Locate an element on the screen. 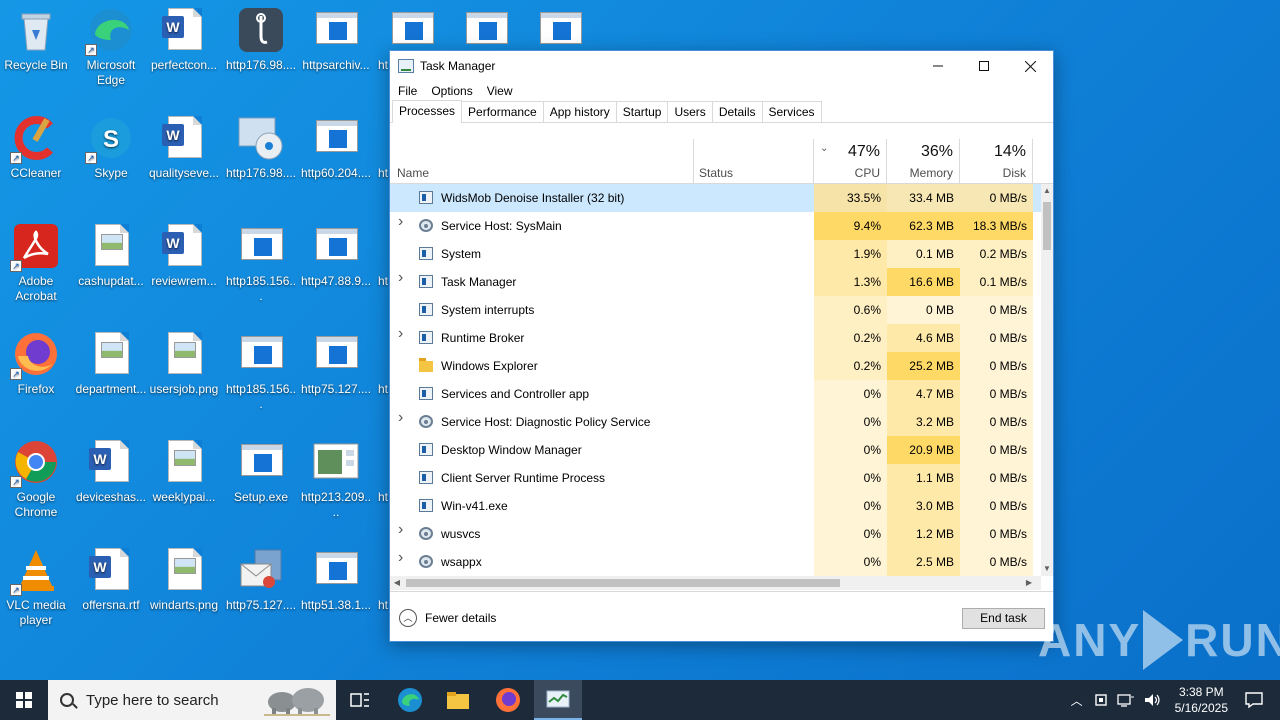 The width and height of the screenshot is (1280, 720). scroll-up-icon: ▲ is located at coordinates (1047, 191).